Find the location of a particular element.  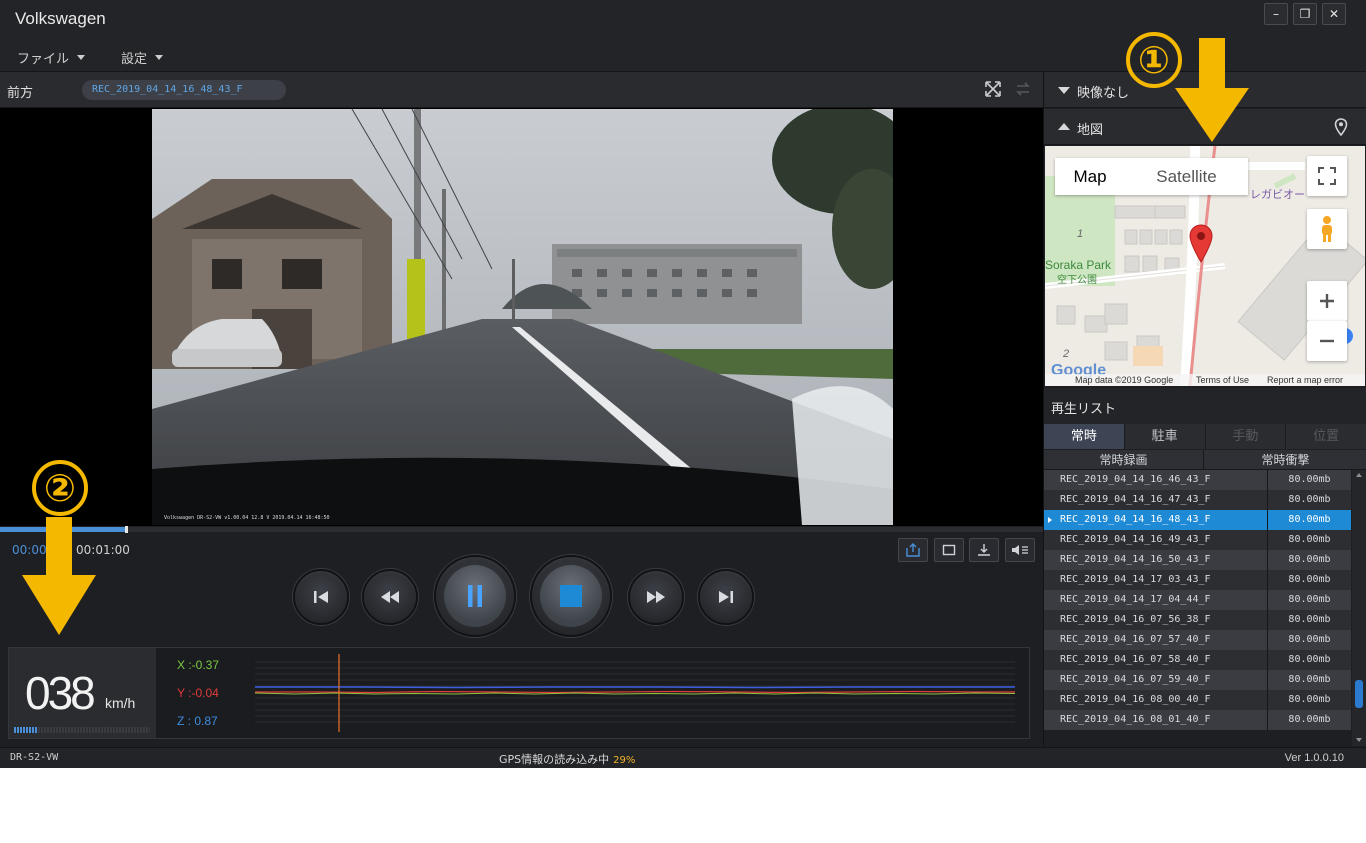

g-sensor-y-line is located at coordinates (635, 692).